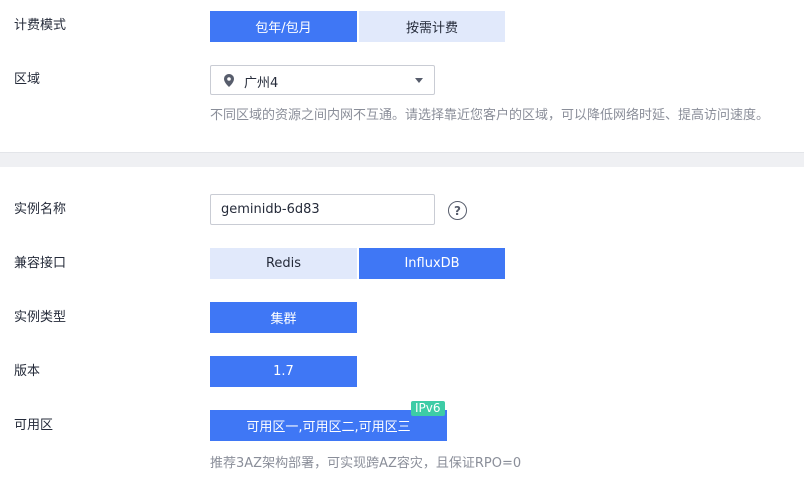 The height and width of the screenshot is (481, 804). Describe the element at coordinates (27, 79) in the screenshot. I see `region-label: 区域` at that location.